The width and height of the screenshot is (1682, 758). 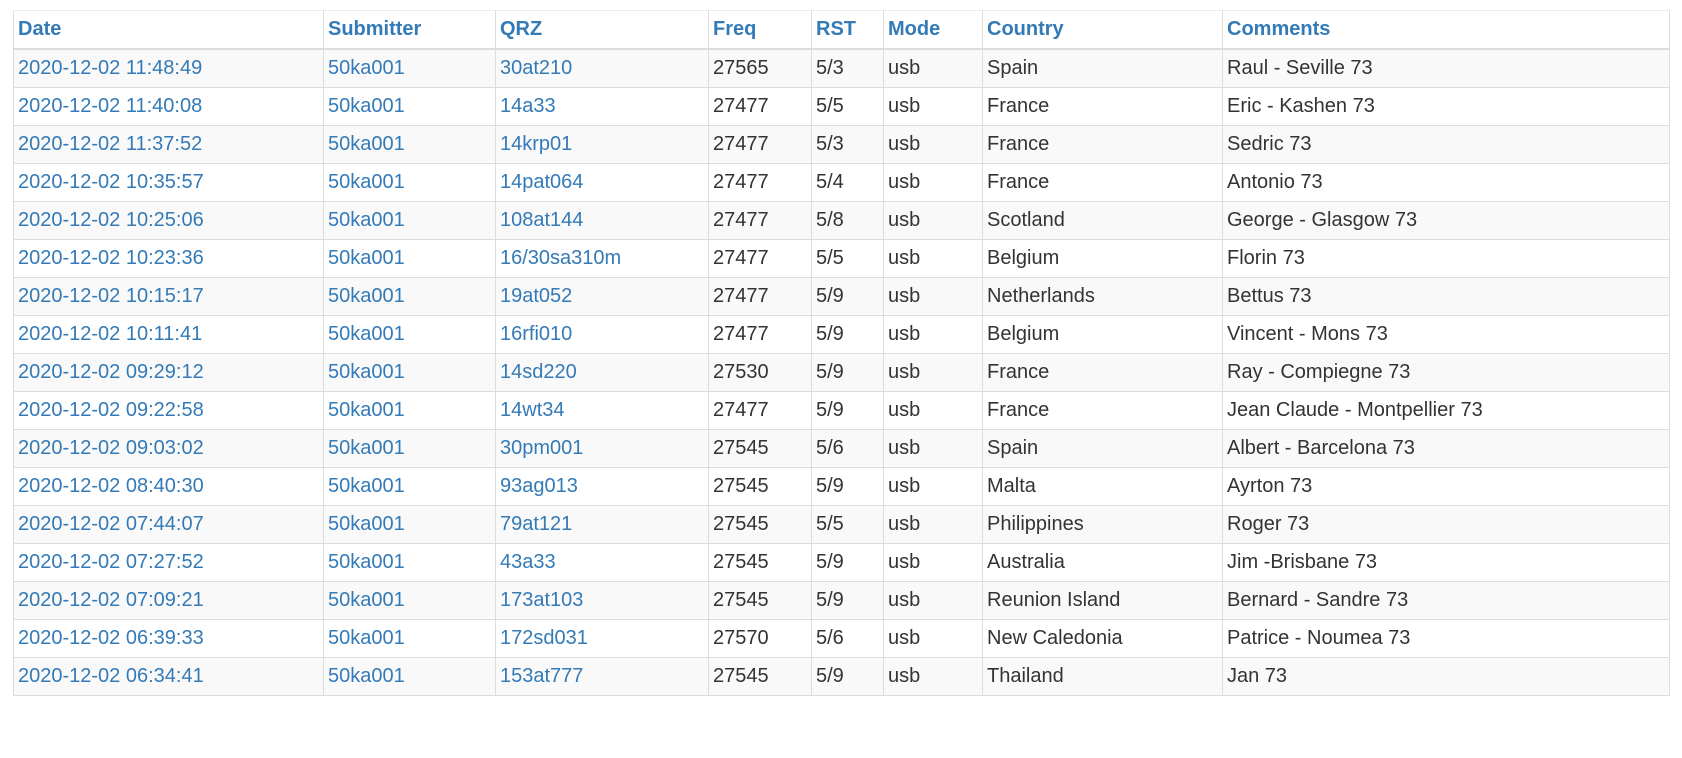 What do you see at coordinates (541, 600) in the screenshot?
I see `qrz-link: 173at103` at bounding box center [541, 600].